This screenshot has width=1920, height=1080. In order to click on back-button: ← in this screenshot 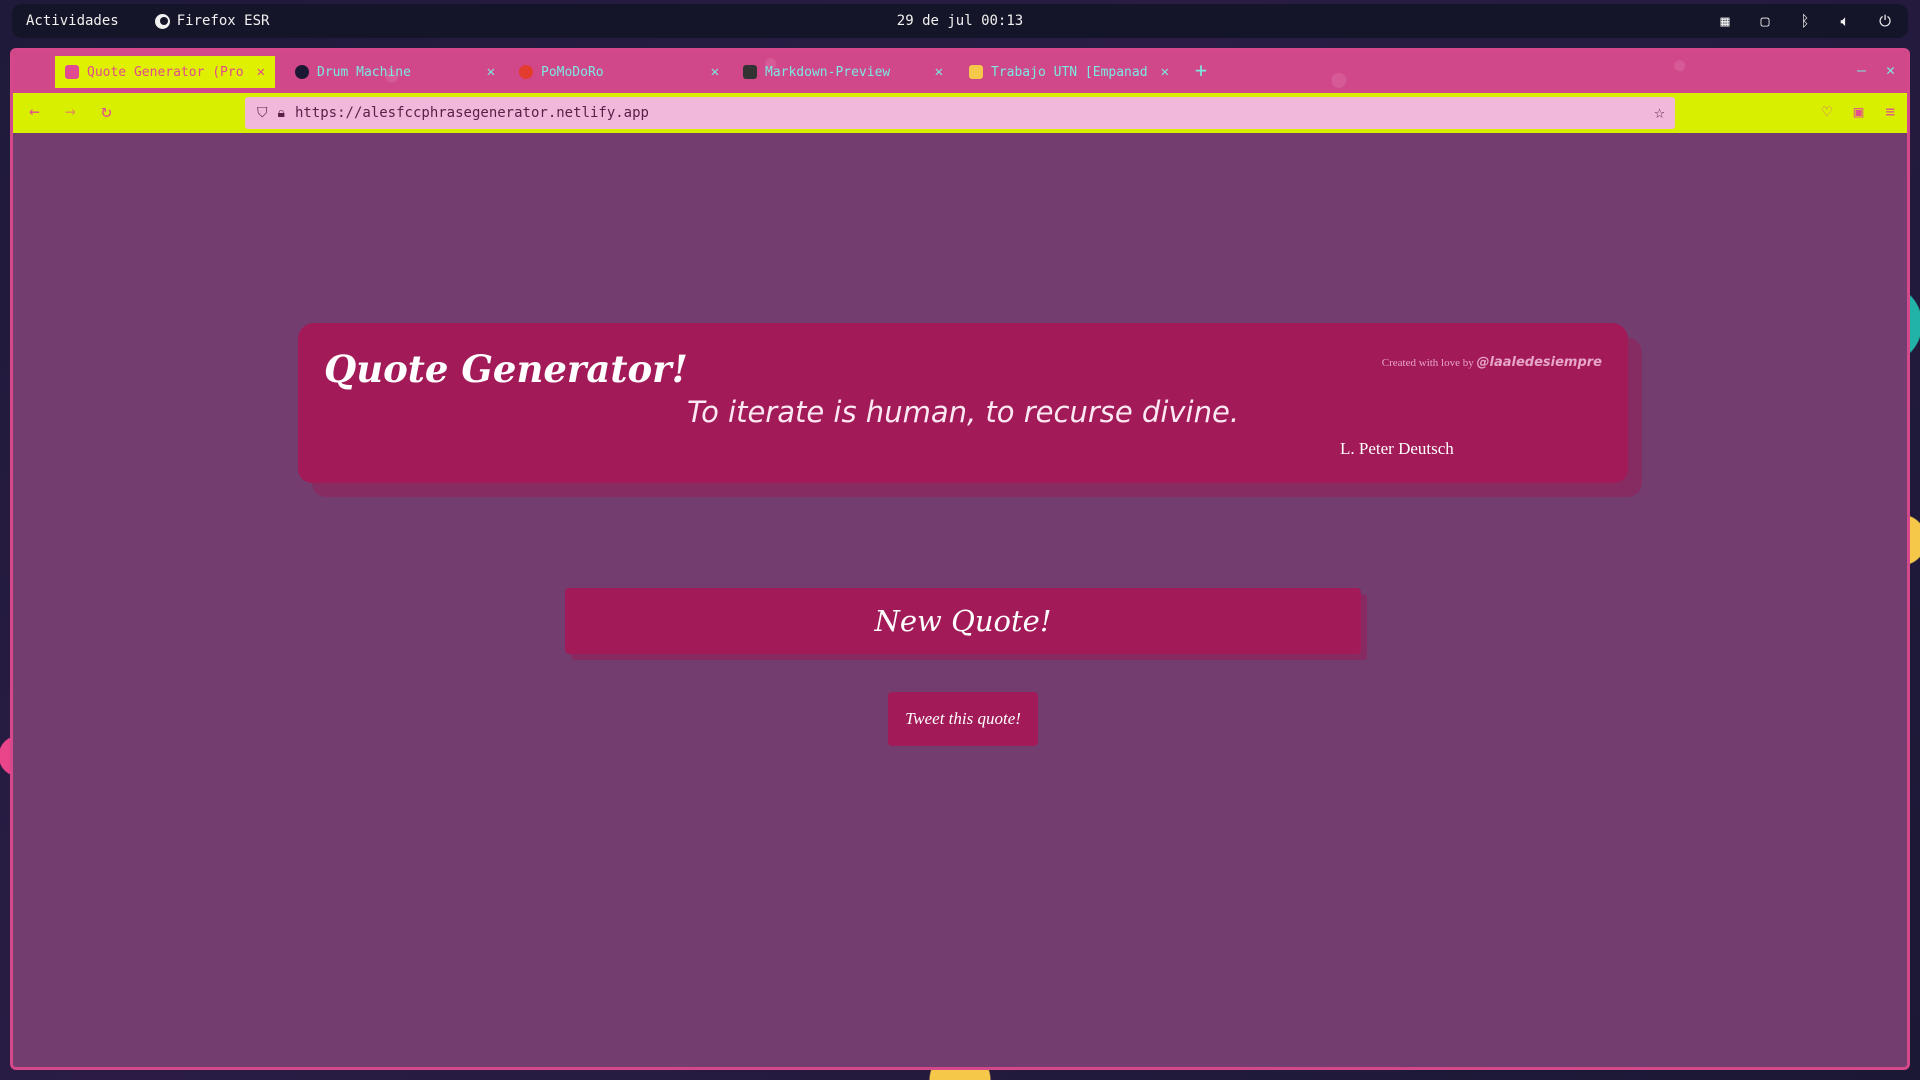, I will do `click(34, 111)`.